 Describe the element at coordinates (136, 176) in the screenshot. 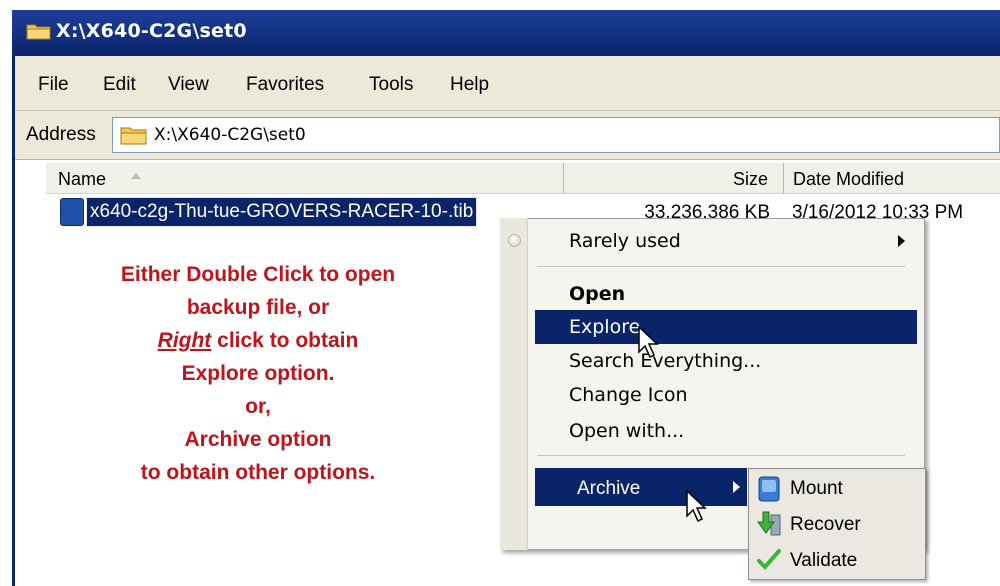

I see `sort-ascending-icon` at that location.